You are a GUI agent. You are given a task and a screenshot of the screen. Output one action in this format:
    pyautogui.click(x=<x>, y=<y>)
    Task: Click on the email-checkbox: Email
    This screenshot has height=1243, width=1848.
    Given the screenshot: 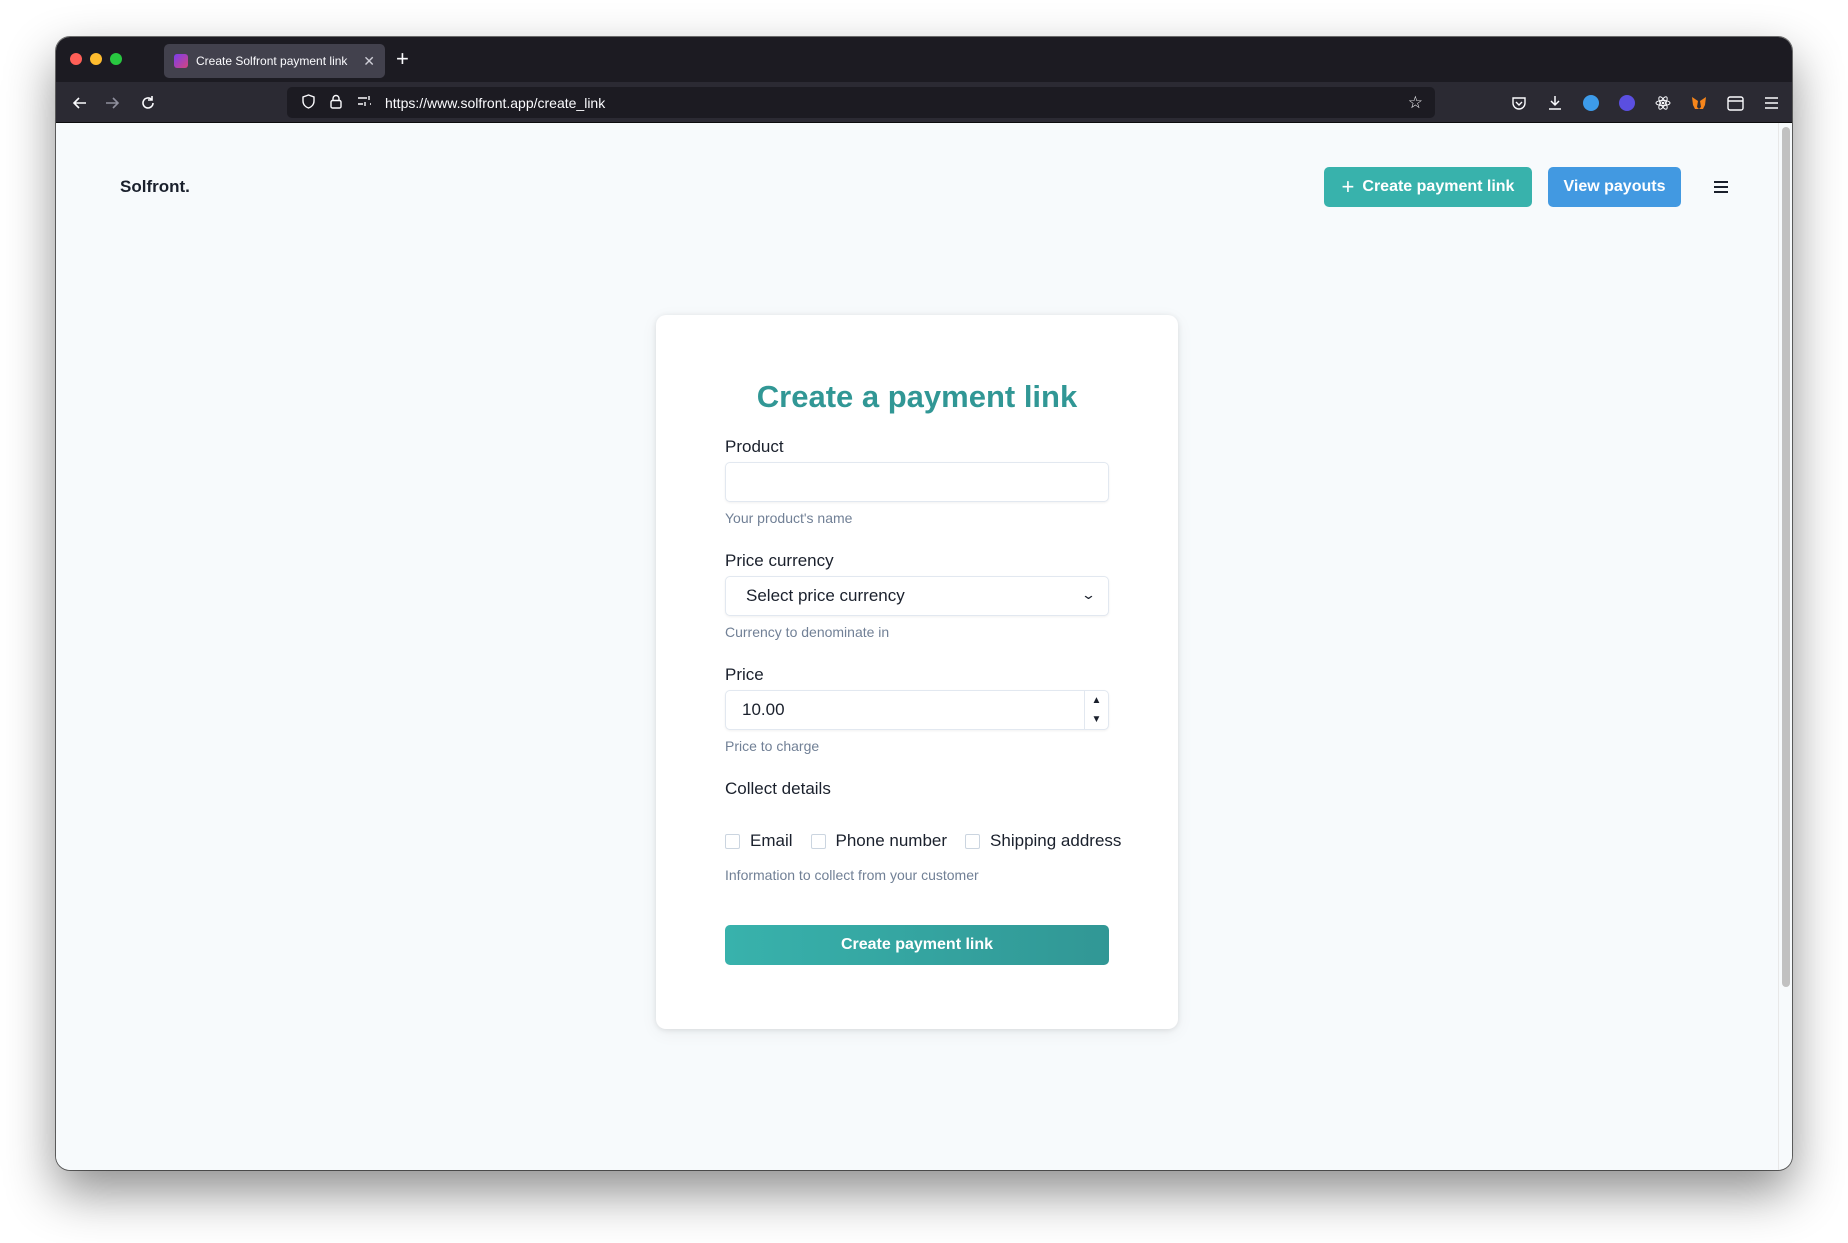 What is the action you would take?
    pyautogui.click(x=759, y=841)
    